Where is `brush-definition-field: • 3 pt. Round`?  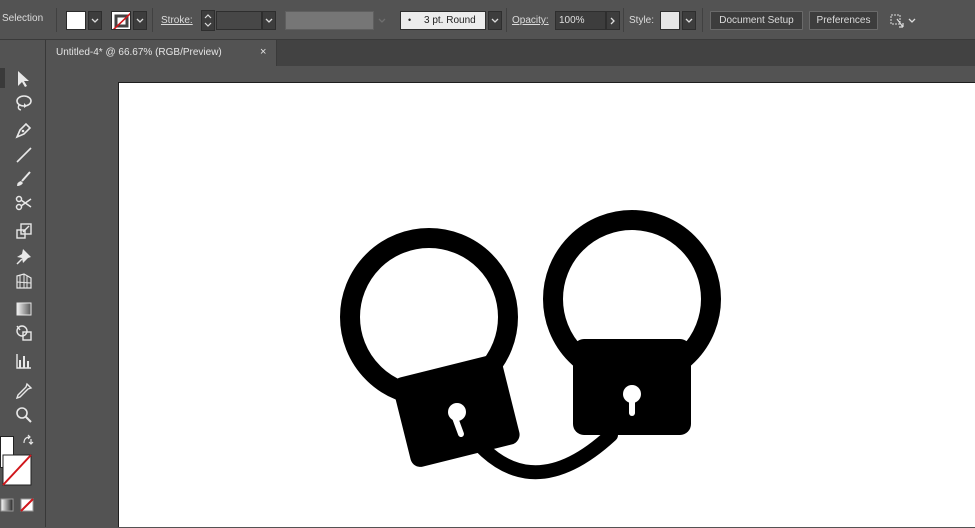
brush-definition-field: • 3 pt. Round is located at coordinates (443, 20).